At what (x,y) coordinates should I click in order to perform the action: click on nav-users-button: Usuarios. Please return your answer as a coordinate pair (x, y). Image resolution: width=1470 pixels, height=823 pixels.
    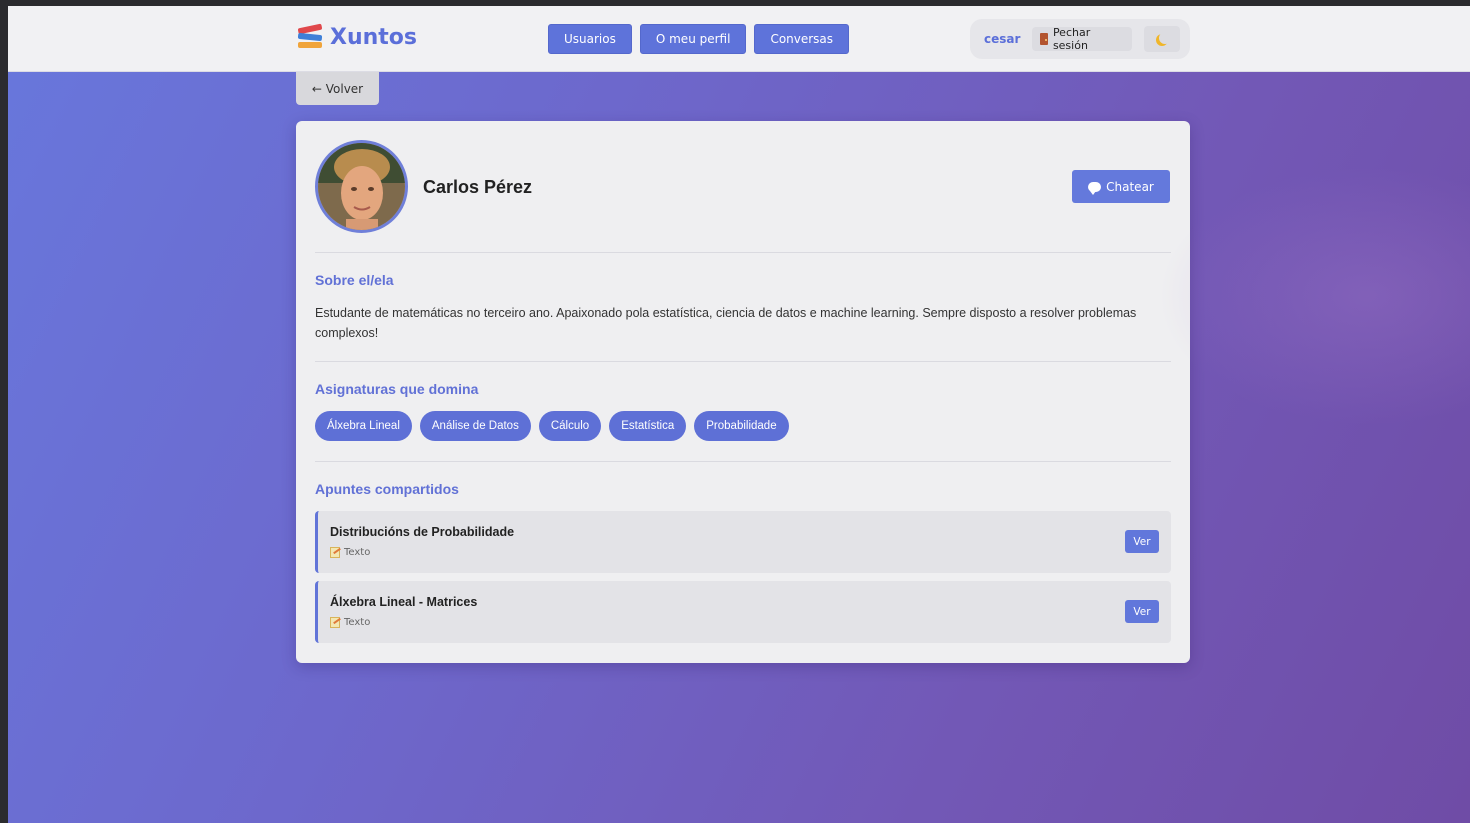
    Looking at the image, I should click on (590, 39).